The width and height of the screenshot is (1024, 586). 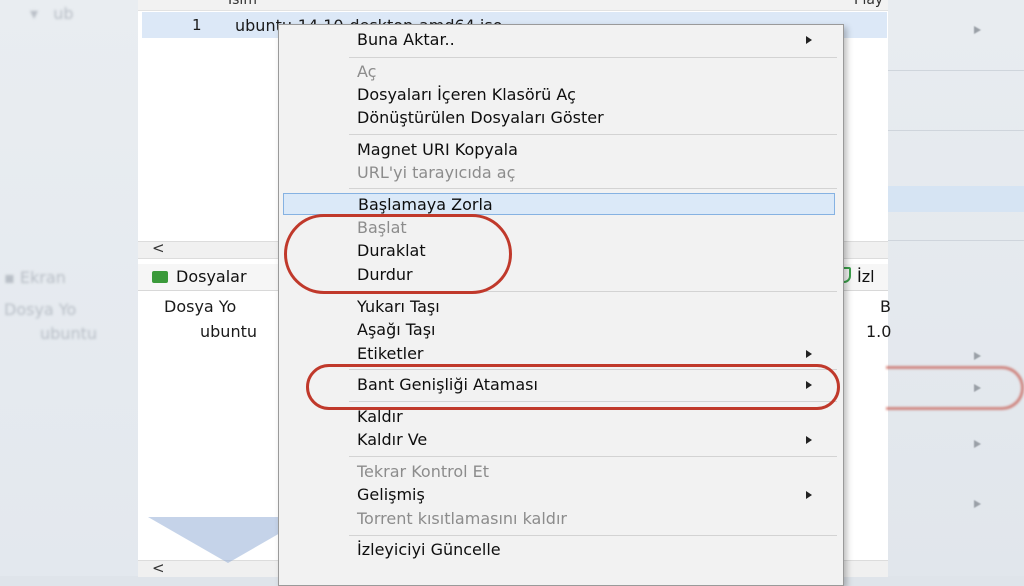 I want to click on tab-files: Dosyalar, so click(x=199, y=276).